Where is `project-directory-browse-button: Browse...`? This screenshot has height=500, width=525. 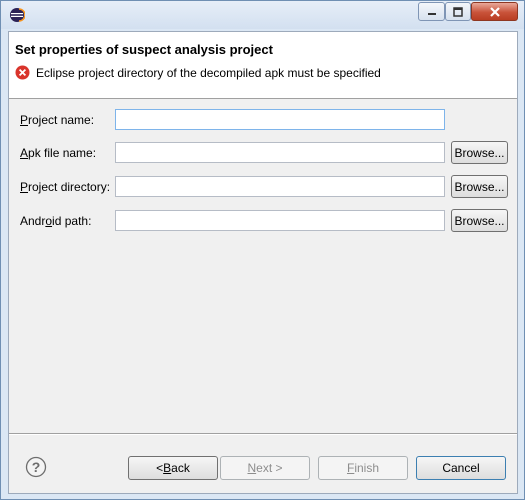 project-directory-browse-button: Browse... is located at coordinates (479, 186).